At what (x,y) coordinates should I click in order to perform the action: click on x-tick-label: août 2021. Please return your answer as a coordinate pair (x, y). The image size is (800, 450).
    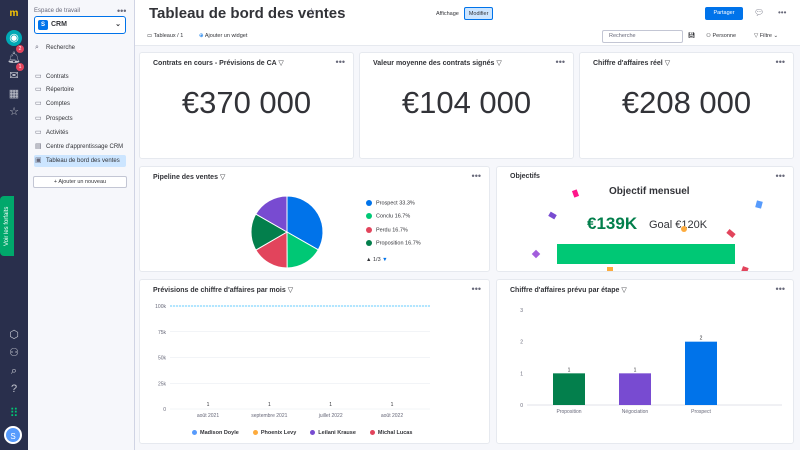
    Looking at the image, I should click on (208, 416).